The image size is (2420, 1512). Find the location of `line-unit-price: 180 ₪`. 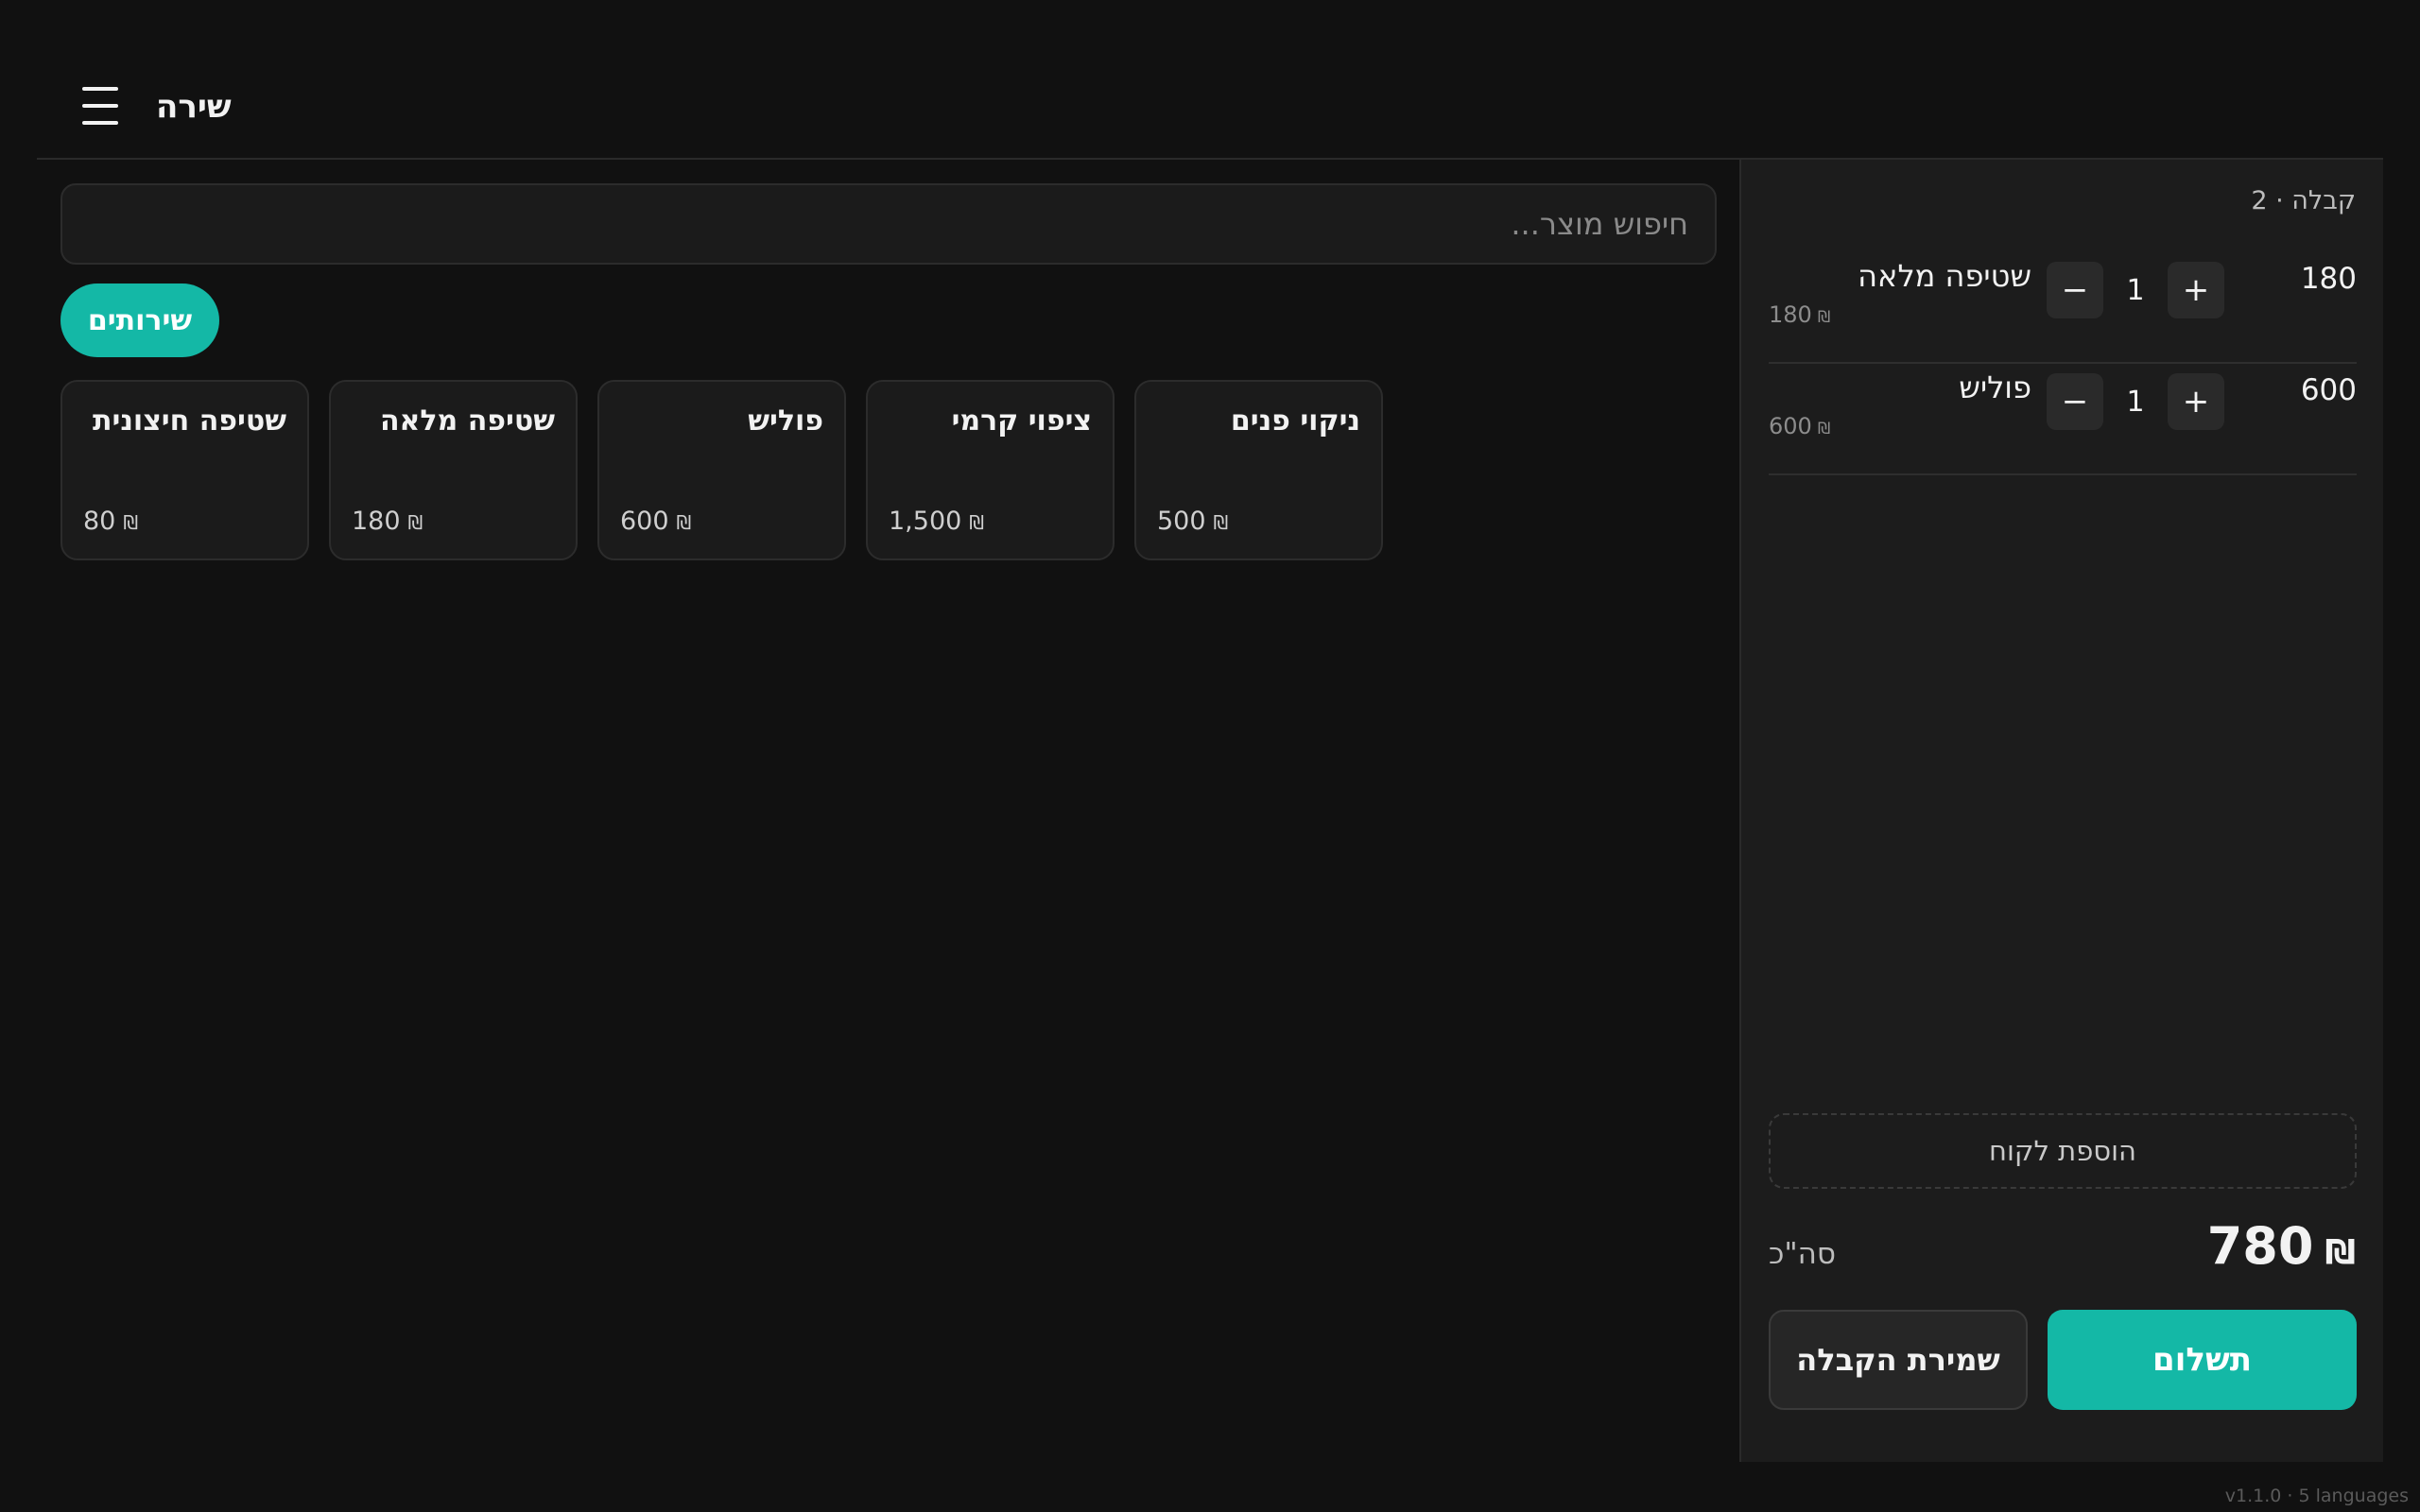

line-unit-price: 180 ₪ is located at coordinates (1800, 314).